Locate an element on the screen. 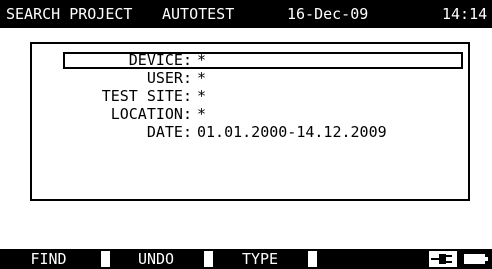  filter-label: TEST SITE: is located at coordinates (146, 96).